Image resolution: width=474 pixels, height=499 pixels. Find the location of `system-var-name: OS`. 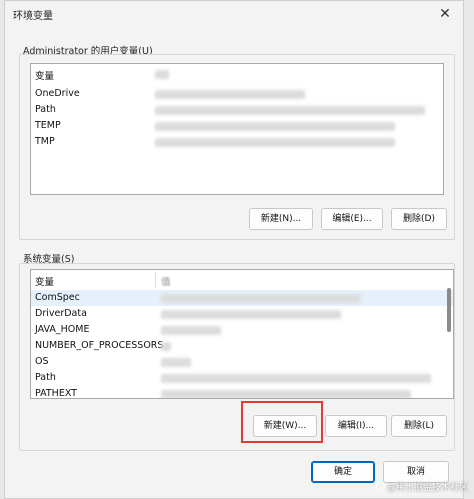

system-var-name: OS is located at coordinates (42, 361).